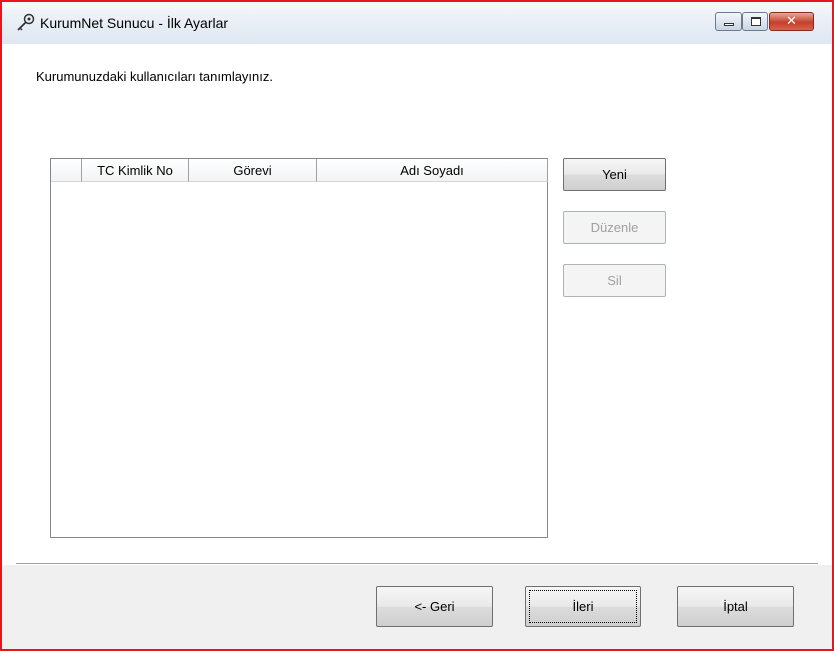 This screenshot has width=834, height=651. Describe the element at coordinates (134, 23) in the screenshot. I see `window-title: KurumNet Sunucu - İlk Ayarlar` at that location.